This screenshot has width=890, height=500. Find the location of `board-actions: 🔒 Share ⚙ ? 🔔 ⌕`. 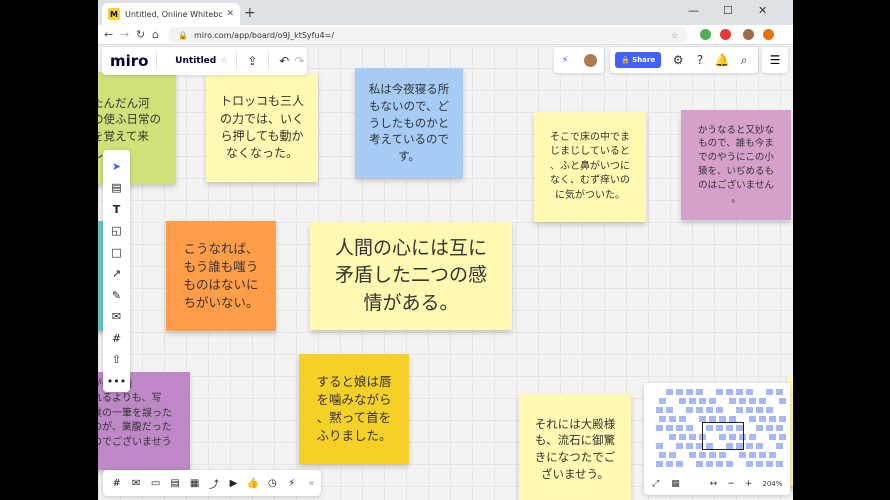

board-actions: 🔒 Share ⚙ ? 🔔 ⌕ is located at coordinates (684, 60).